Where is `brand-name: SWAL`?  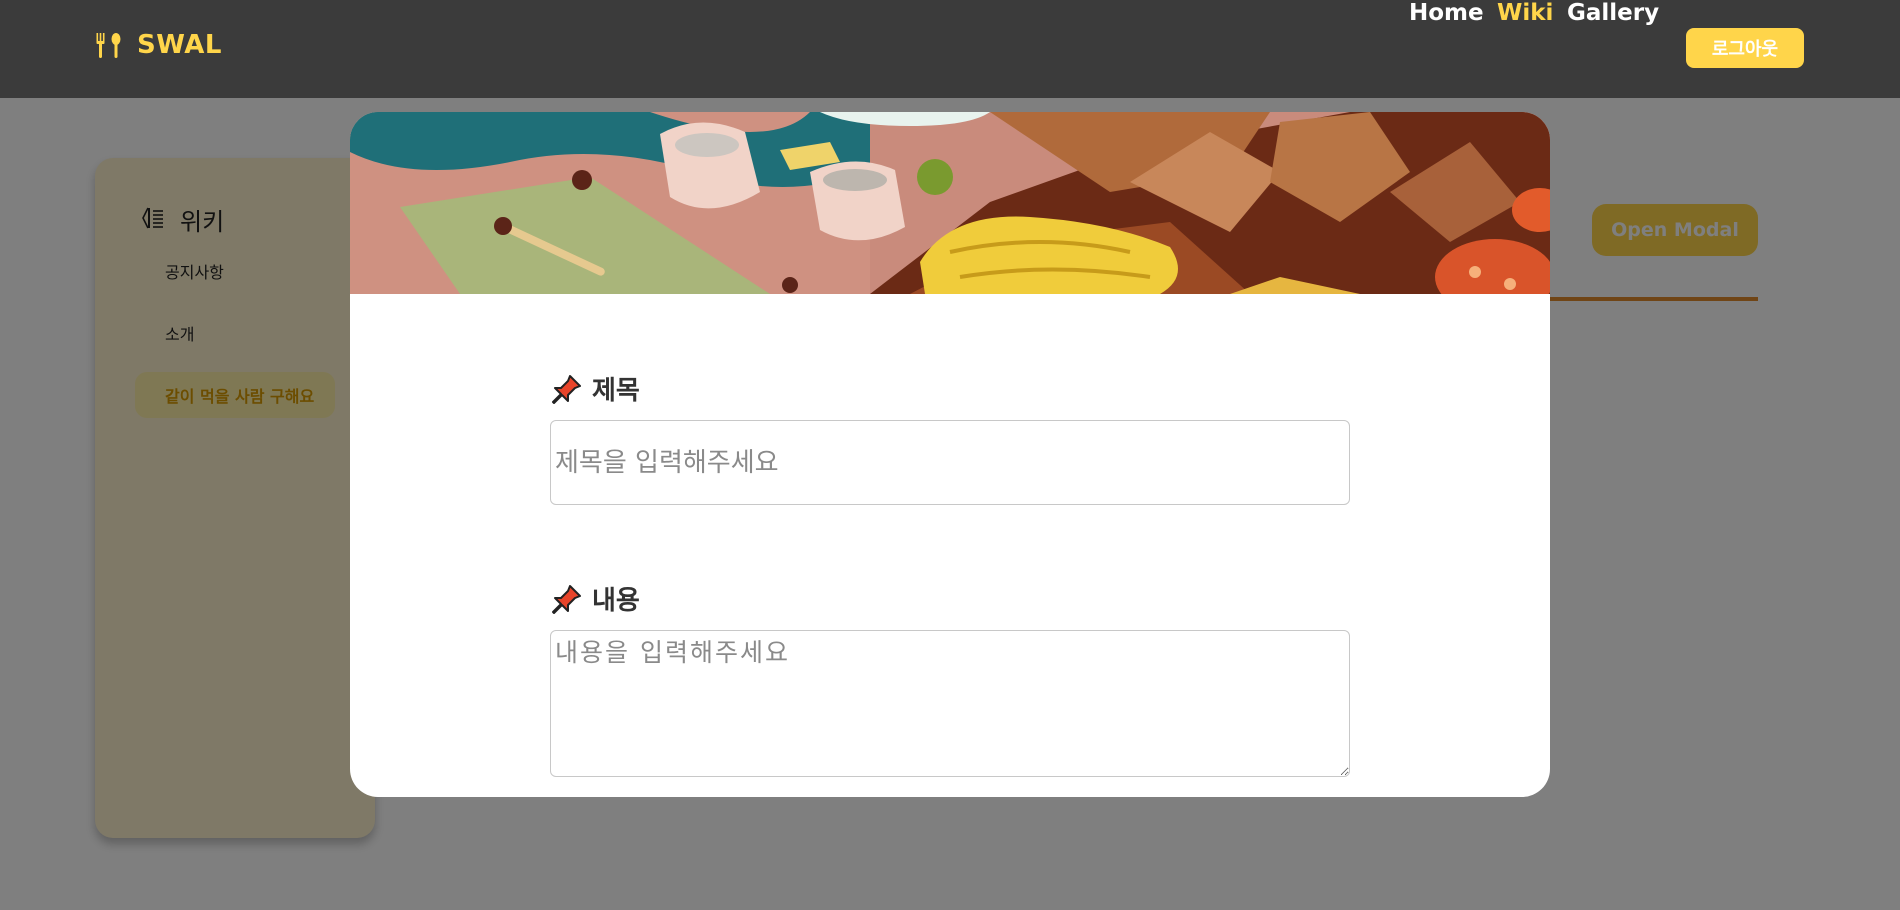
brand-name: SWAL is located at coordinates (179, 45).